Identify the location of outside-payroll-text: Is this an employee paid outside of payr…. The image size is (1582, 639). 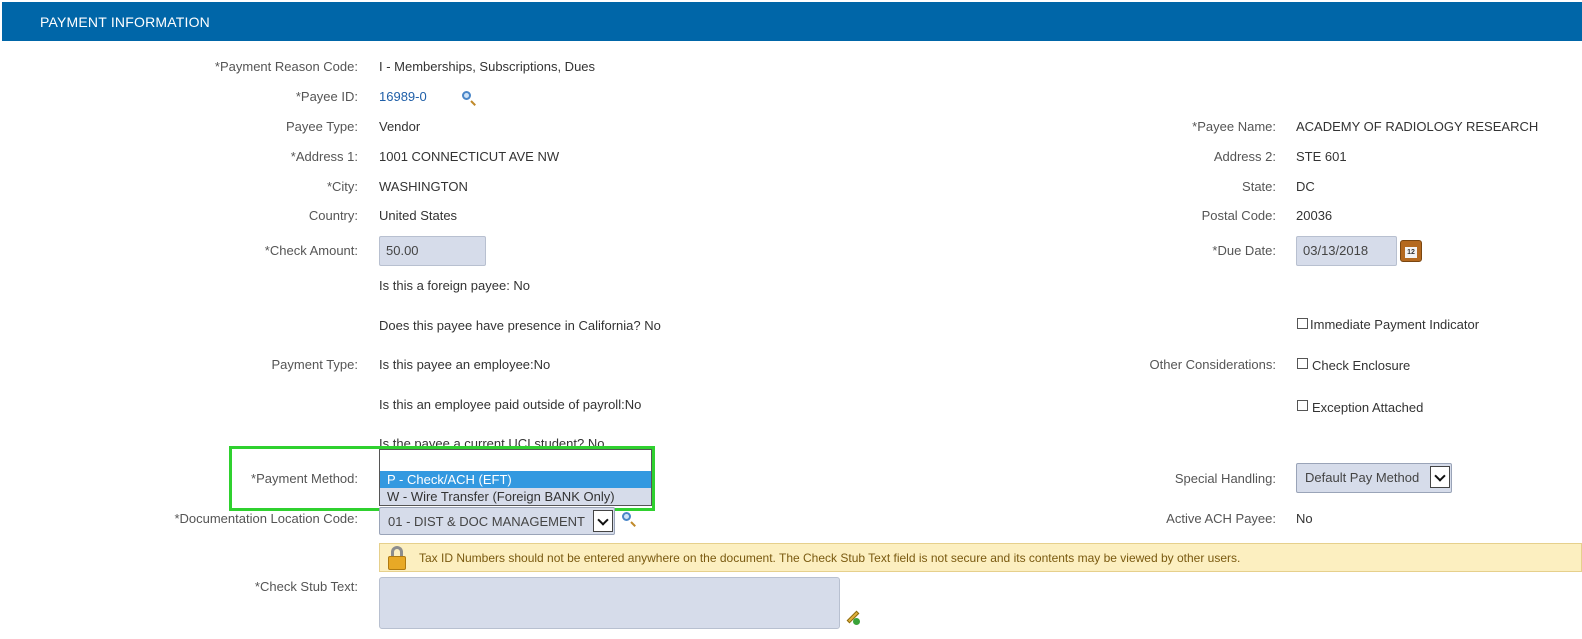
(510, 404).